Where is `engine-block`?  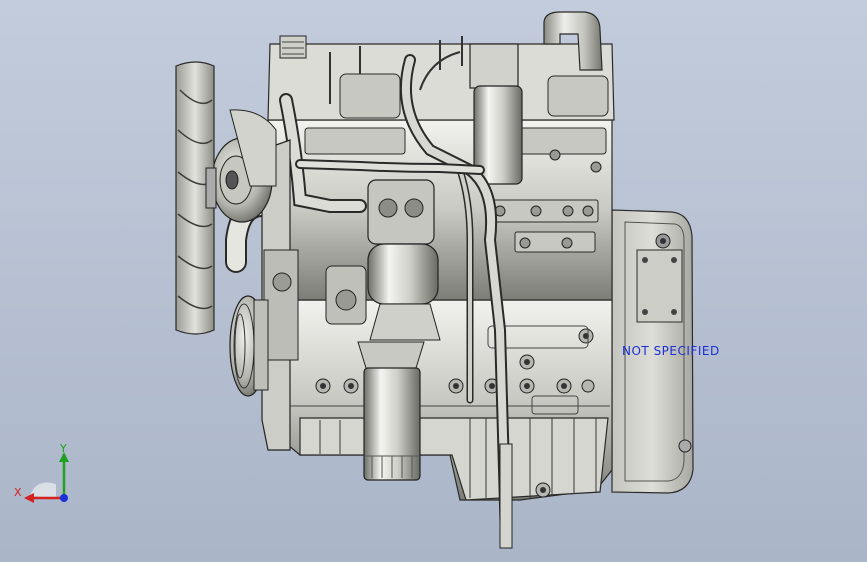
engine-block is located at coordinates (440, 400).